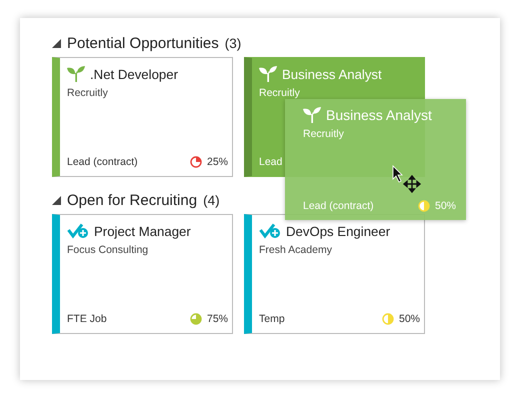 Image resolution: width=519 pixels, height=400 pixels. What do you see at coordinates (132, 200) in the screenshot?
I see `section-title: Open for Recruiting` at bounding box center [132, 200].